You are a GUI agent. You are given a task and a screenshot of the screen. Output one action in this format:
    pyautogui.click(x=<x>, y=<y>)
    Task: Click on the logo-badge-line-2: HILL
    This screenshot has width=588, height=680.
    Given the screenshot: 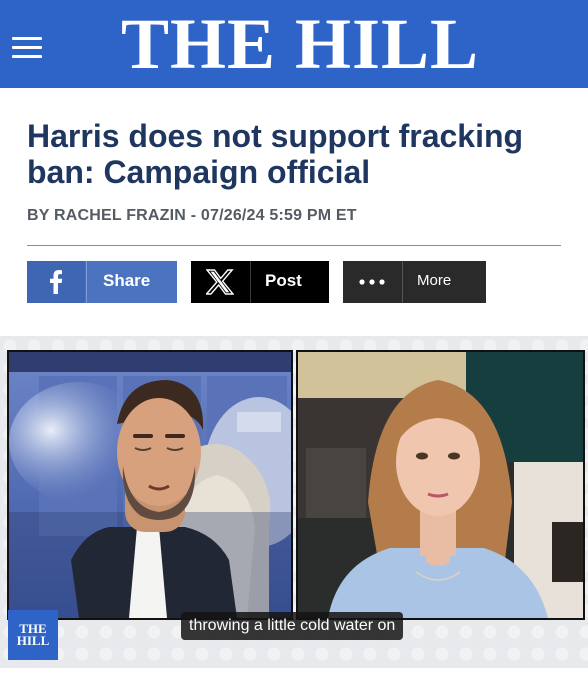 What is the action you would take?
    pyautogui.click(x=33, y=640)
    